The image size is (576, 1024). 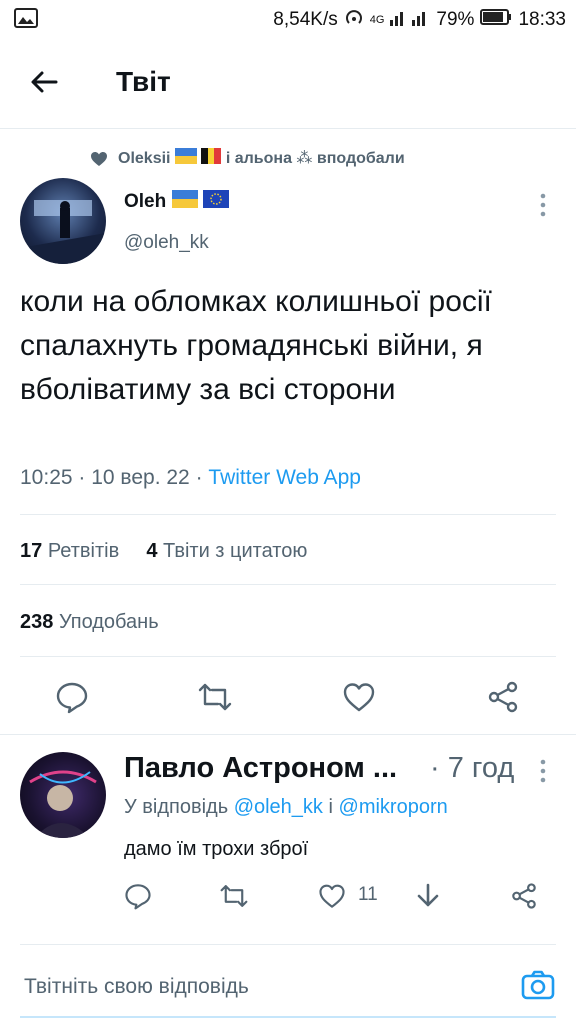 I want to click on top-app-bar: Твіт, so click(x=288, y=83).